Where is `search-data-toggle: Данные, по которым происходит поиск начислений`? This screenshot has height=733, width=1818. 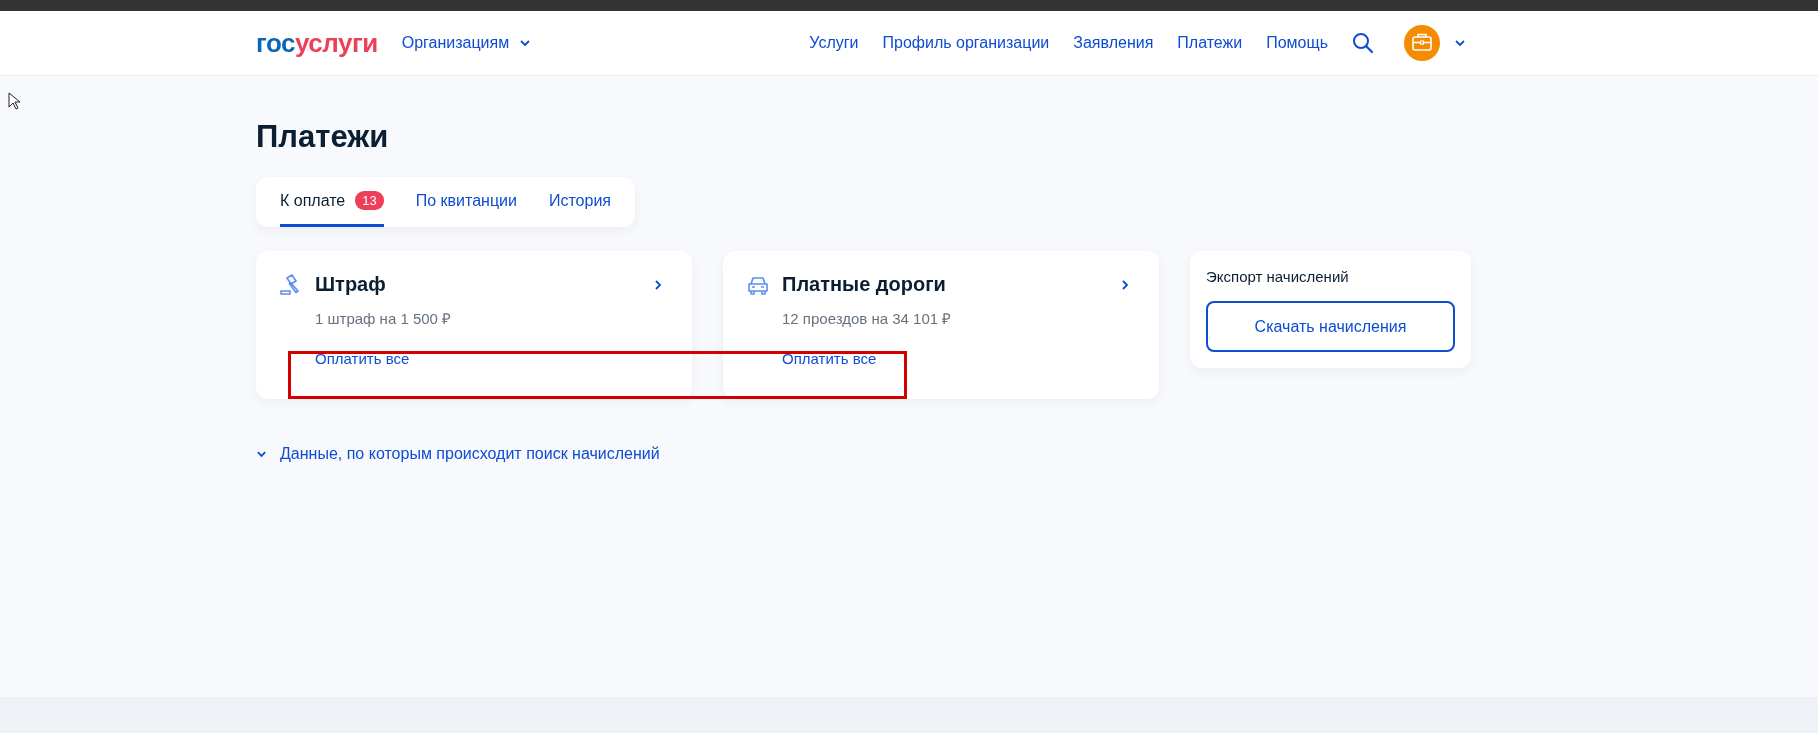
search-data-toggle: Данные, по которым происходит поиск начислений is located at coordinates (864, 454).